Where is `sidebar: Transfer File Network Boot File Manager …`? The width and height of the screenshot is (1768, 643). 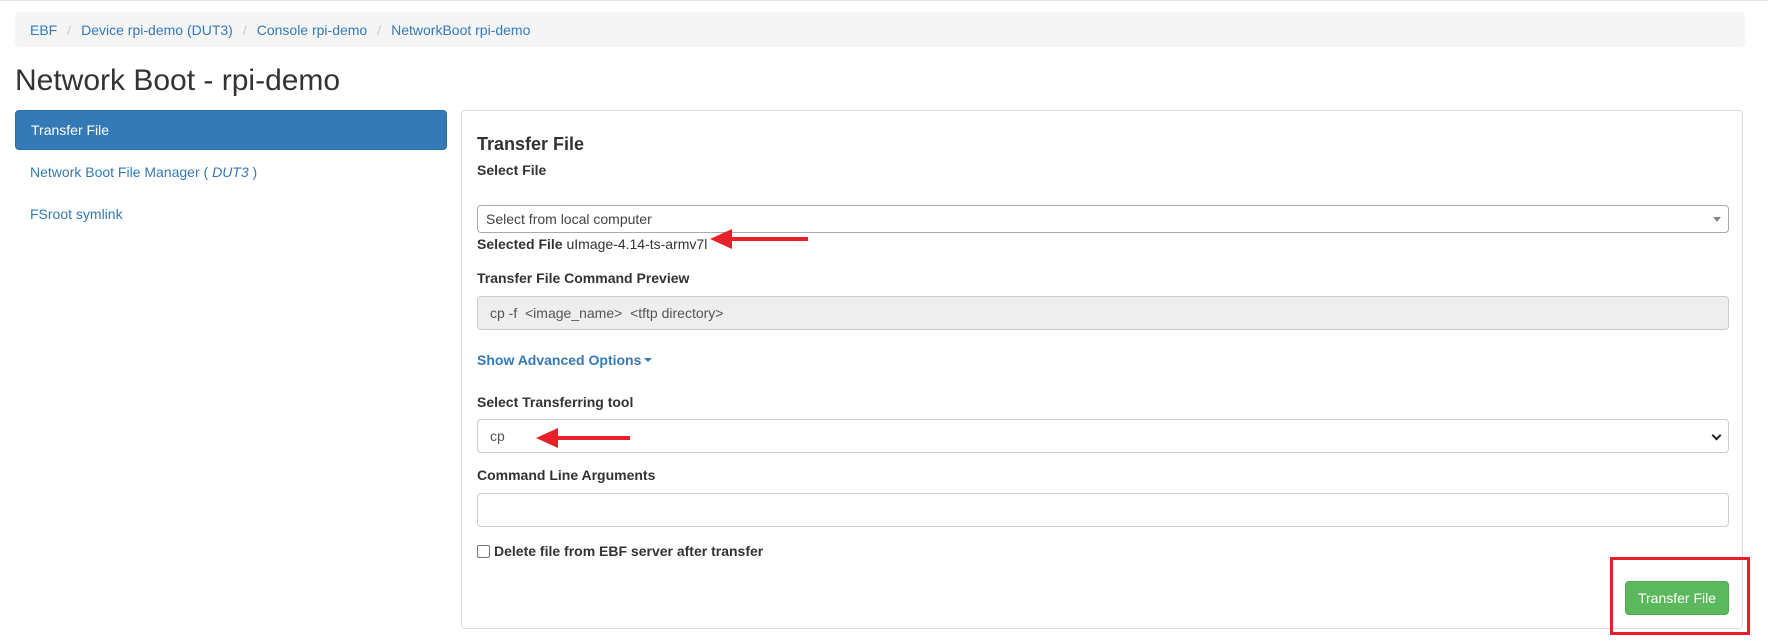 sidebar: Transfer File Network Boot File Manager … is located at coordinates (231, 173).